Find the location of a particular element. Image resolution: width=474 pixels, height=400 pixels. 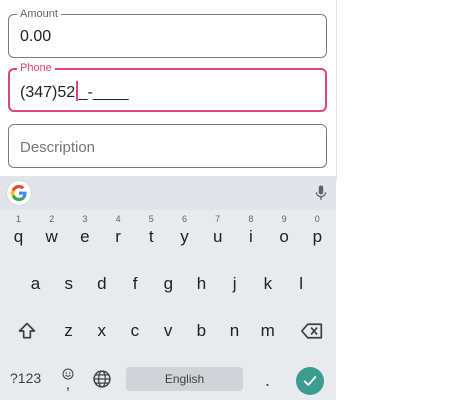

comma-emoji-key: , is located at coordinates (68, 379).